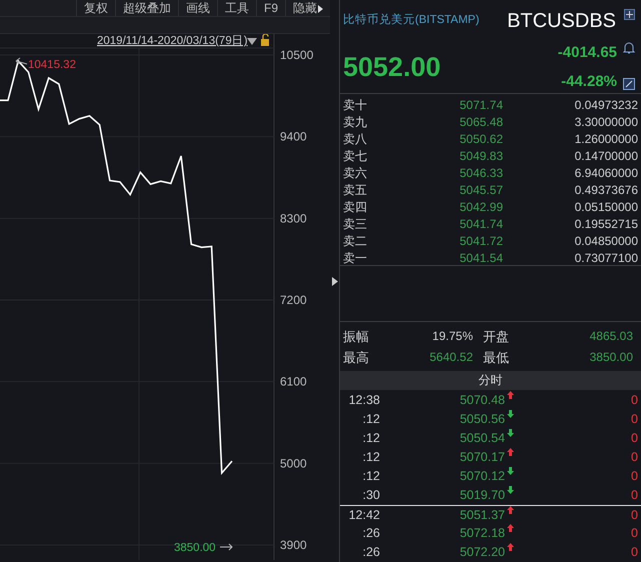 The width and height of the screenshot is (641, 562). What do you see at coordinates (320, 8) in the screenshot?
I see `triangle-icon` at bounding box center [320, 8].